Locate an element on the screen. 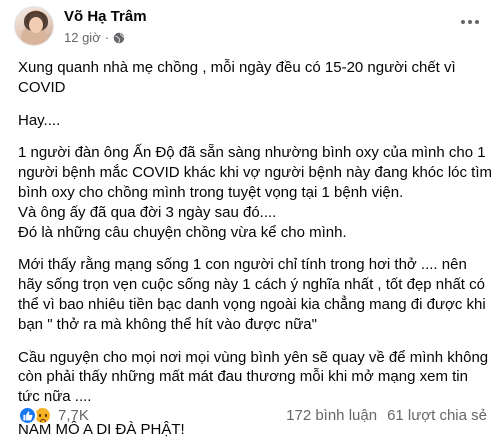  reaction-count: 7,7K is located at coordinates (73, 415).